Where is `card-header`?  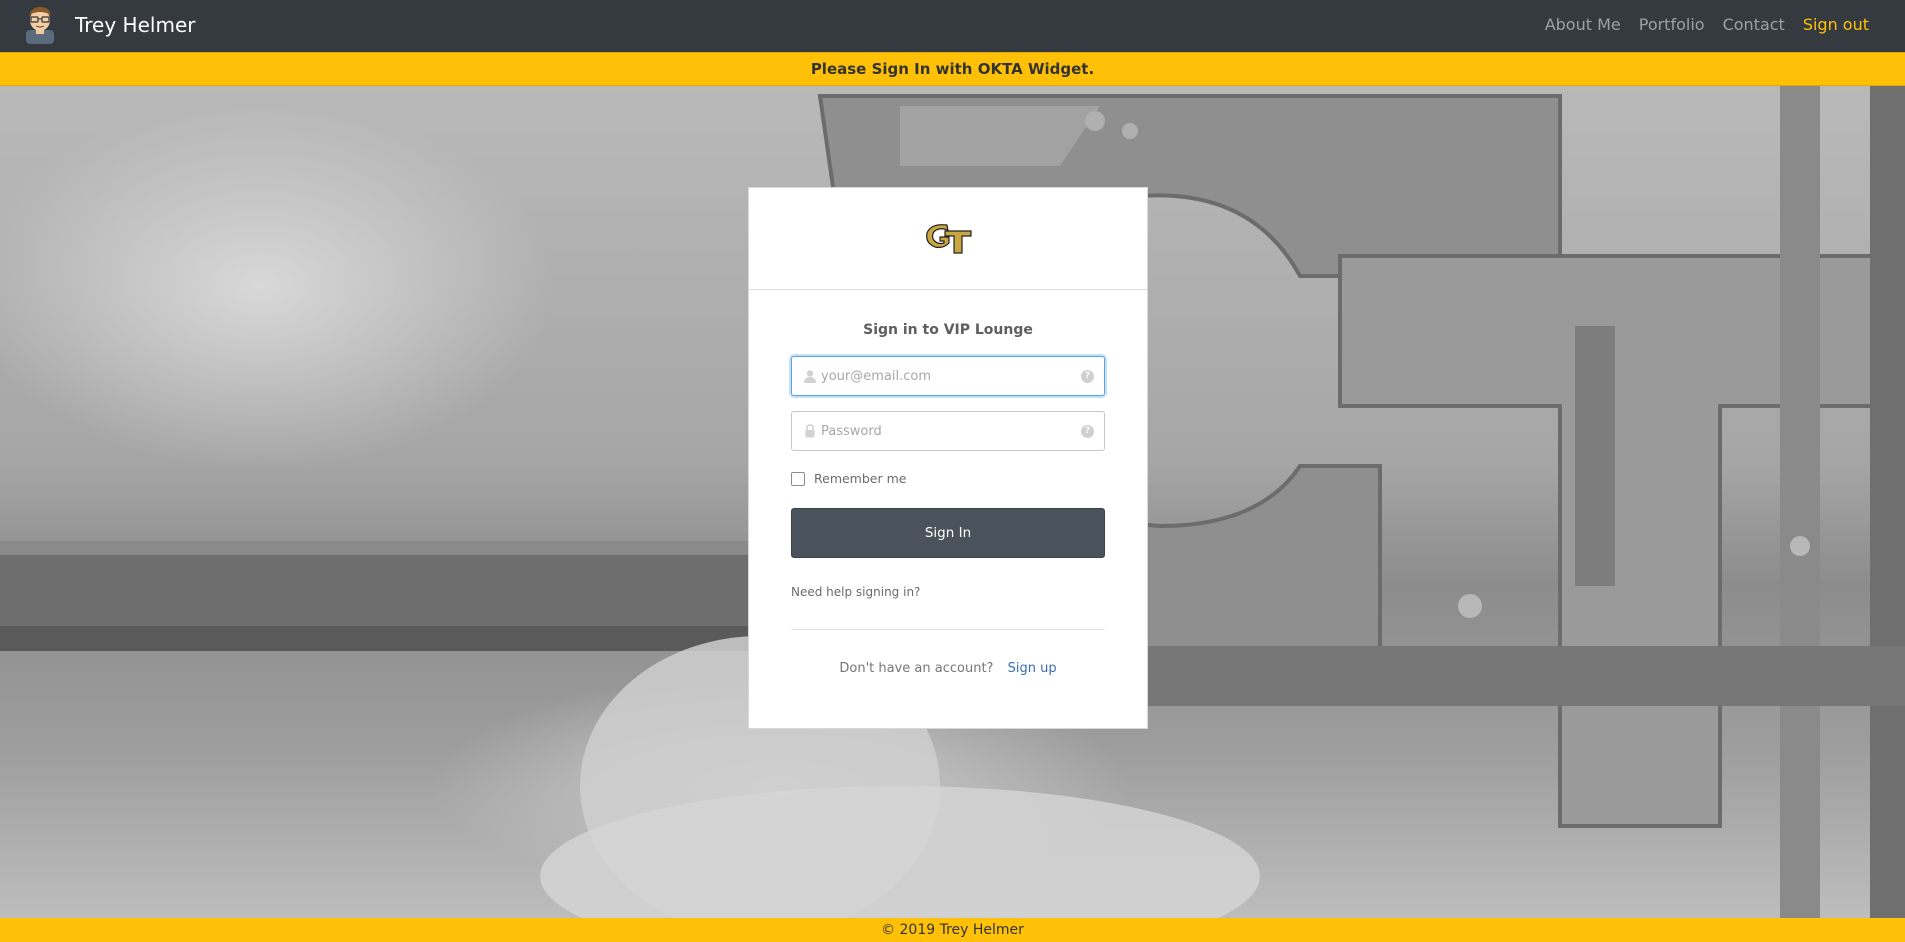
card-header is located at coordinates (948, 239).